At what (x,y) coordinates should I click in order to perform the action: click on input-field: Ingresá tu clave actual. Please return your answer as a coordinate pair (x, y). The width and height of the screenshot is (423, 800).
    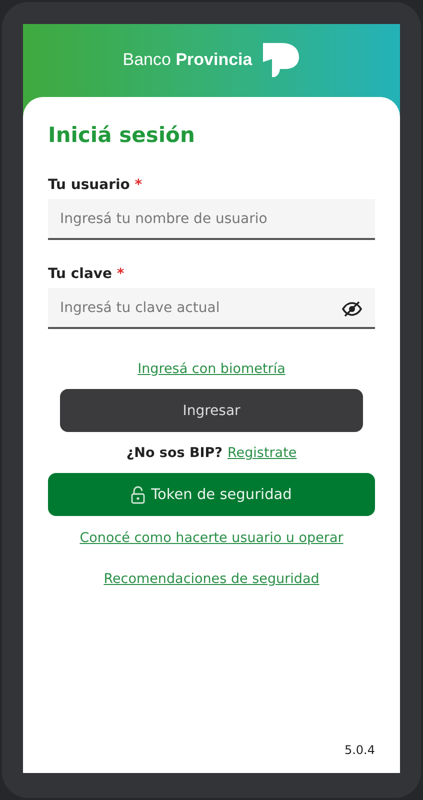
    Looking at the image, I should click on (211, 308).